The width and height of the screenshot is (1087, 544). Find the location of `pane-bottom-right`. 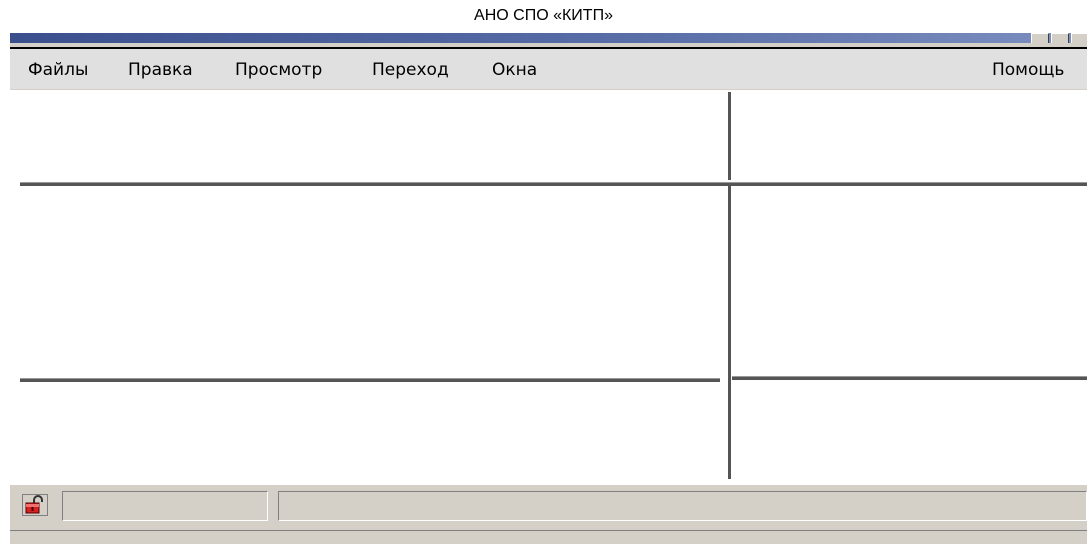

pane-bottom-right is located at coordinates (910, 432).